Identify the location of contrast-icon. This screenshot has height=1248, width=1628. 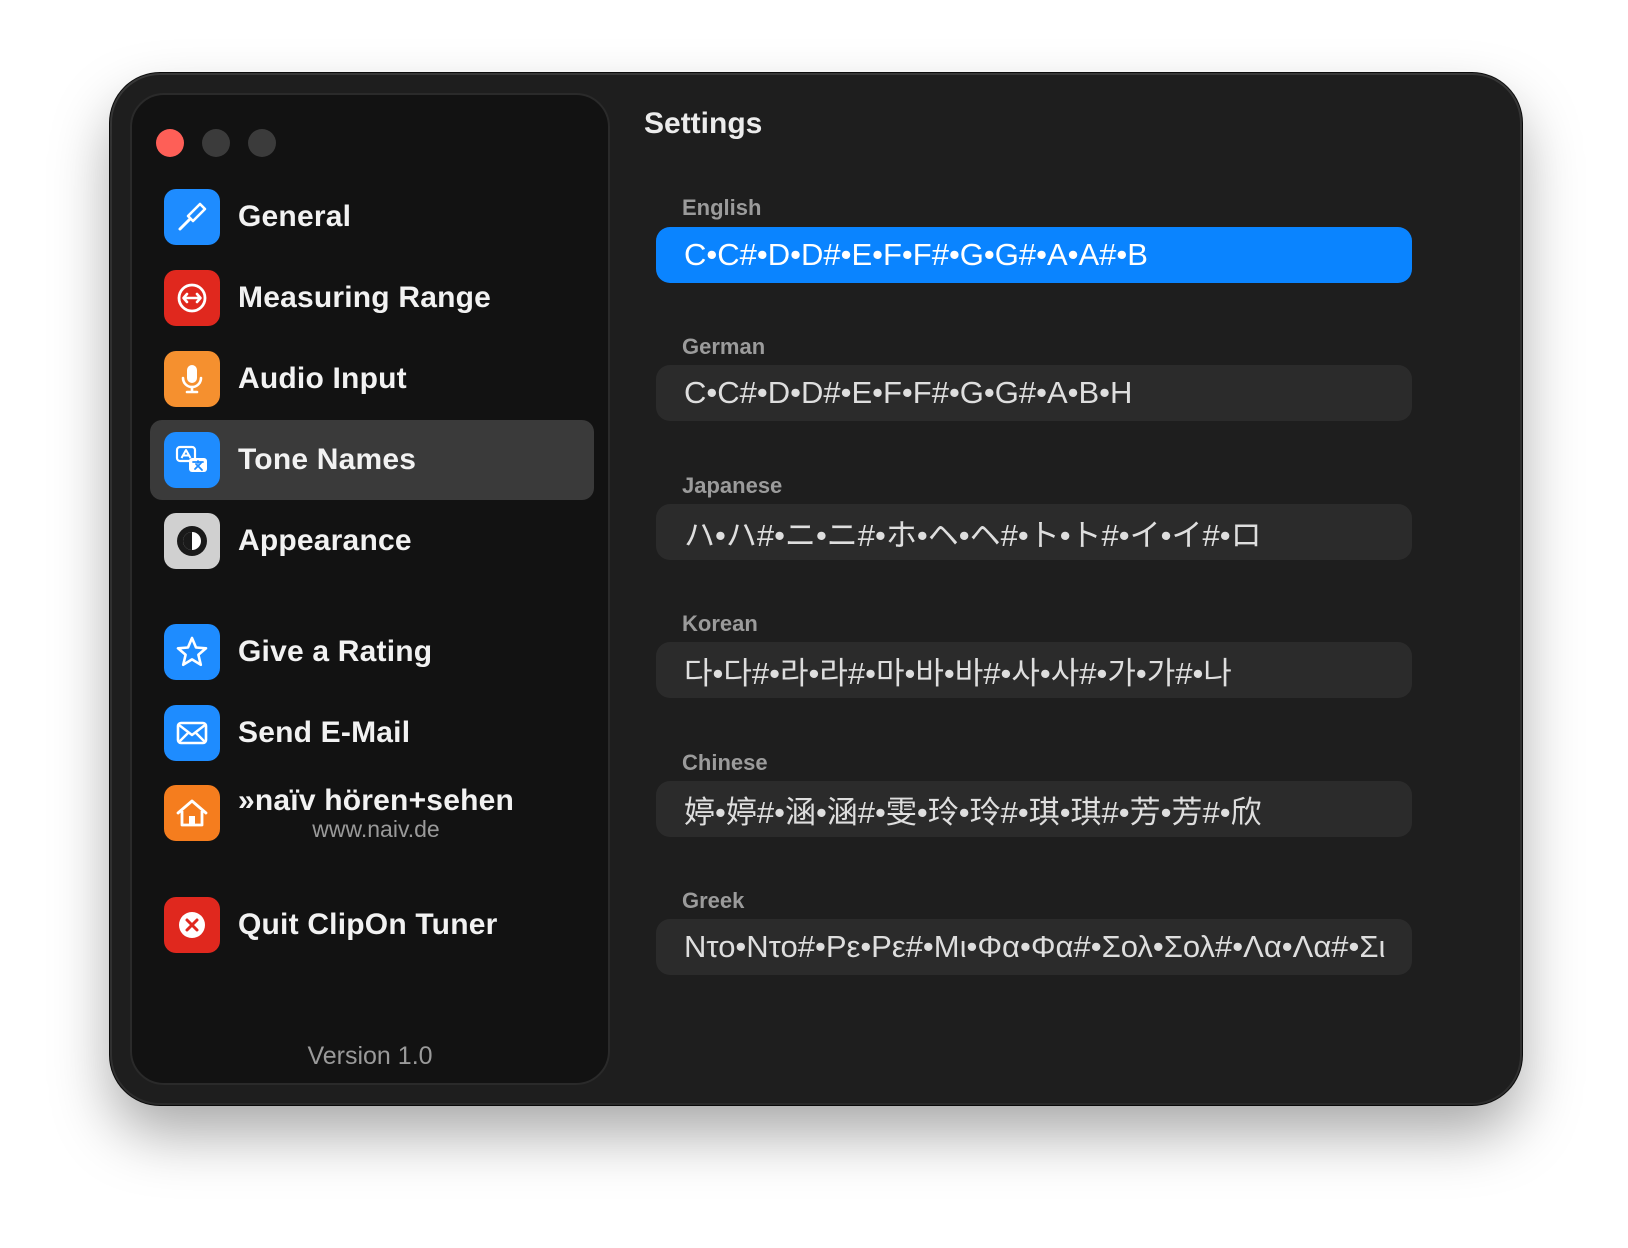
(192, 541).